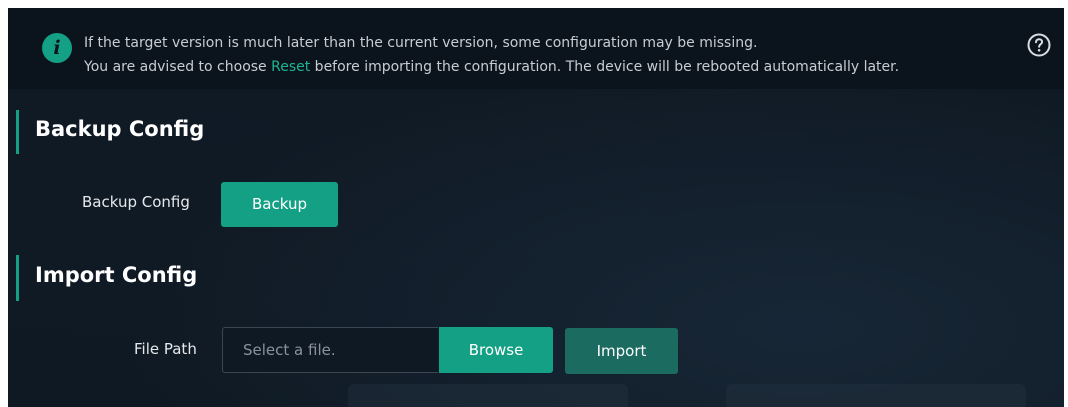 This screenshot has height=407, width=1068. Describe the element at coordinates (178, 67) in the screenshot. I see `notice-text-before: You are advised to choose` at that location.